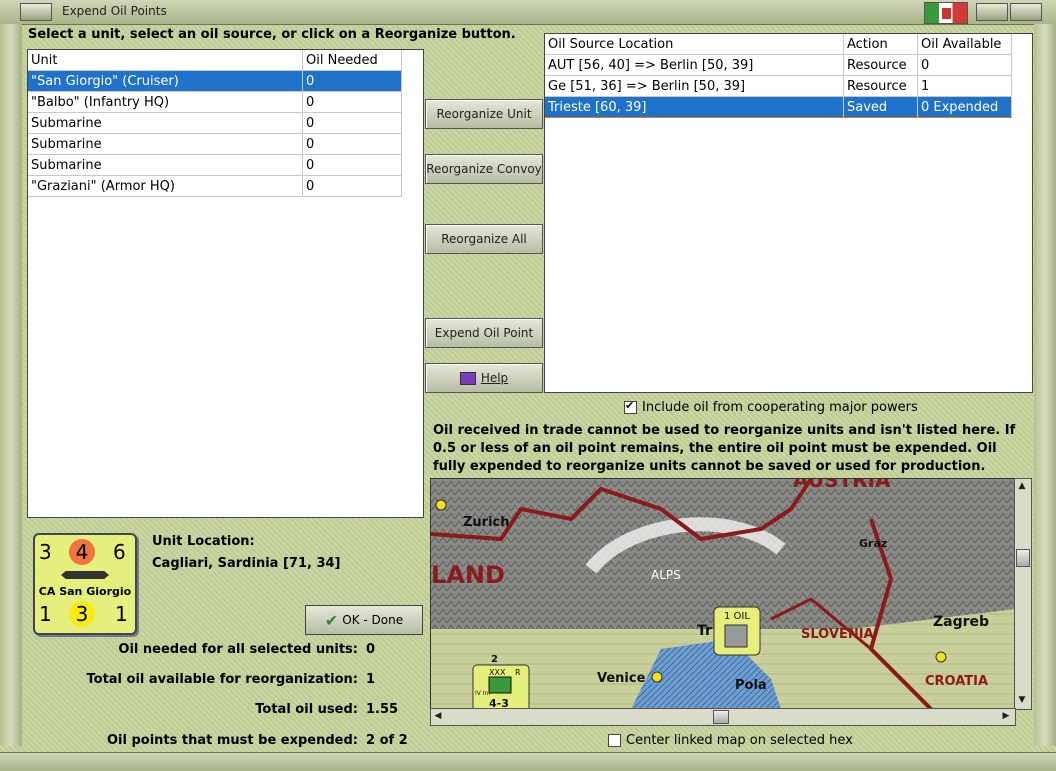  Describe the element at coordinates (964, 107) in the screenshot. I see `oil-available: 0 Expended` at that location.